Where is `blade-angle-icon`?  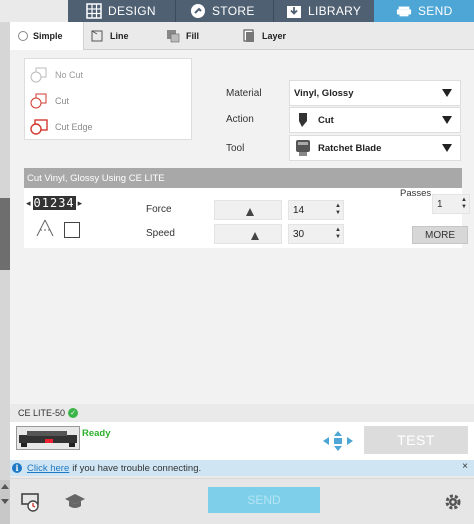
blade-angle-icon is located at coordinates (45, 228).